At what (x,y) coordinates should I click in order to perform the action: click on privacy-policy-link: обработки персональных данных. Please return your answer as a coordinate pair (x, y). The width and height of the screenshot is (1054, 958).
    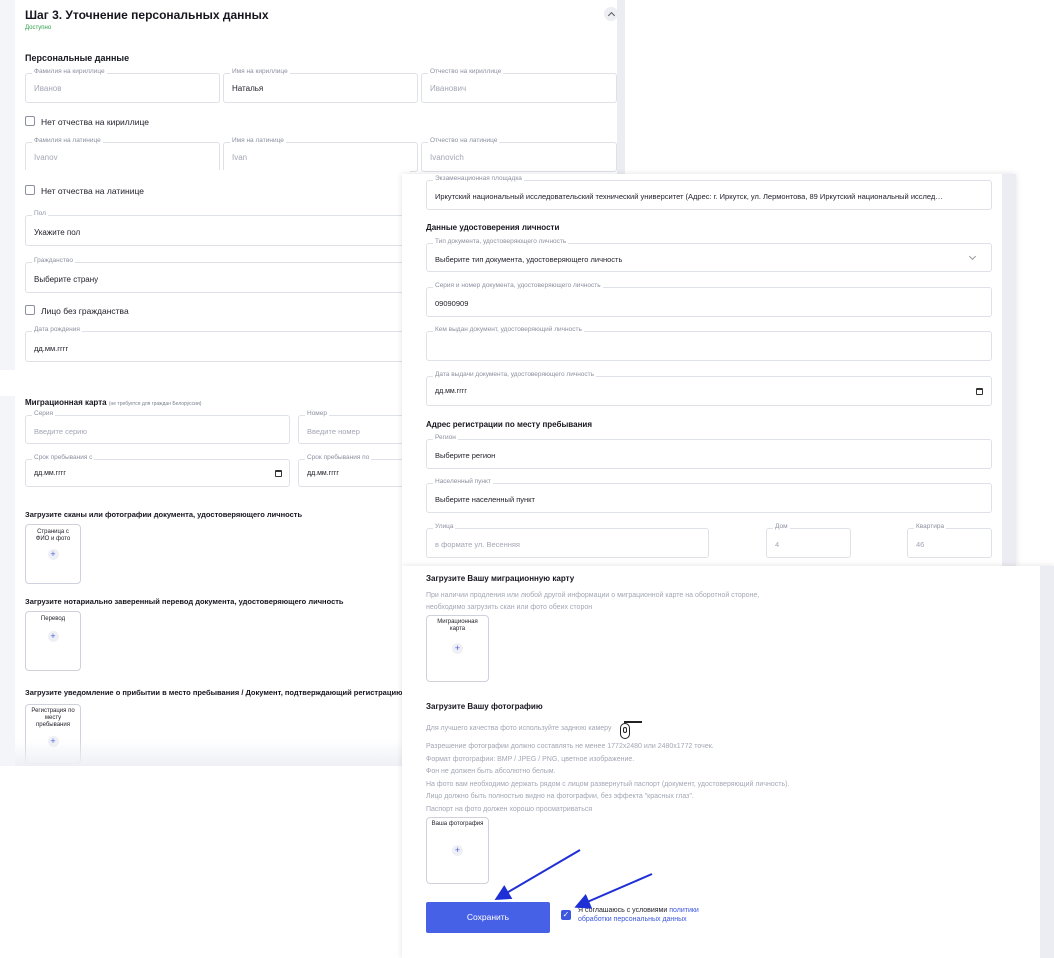
    Looking at the image, I should click on (632, 919).